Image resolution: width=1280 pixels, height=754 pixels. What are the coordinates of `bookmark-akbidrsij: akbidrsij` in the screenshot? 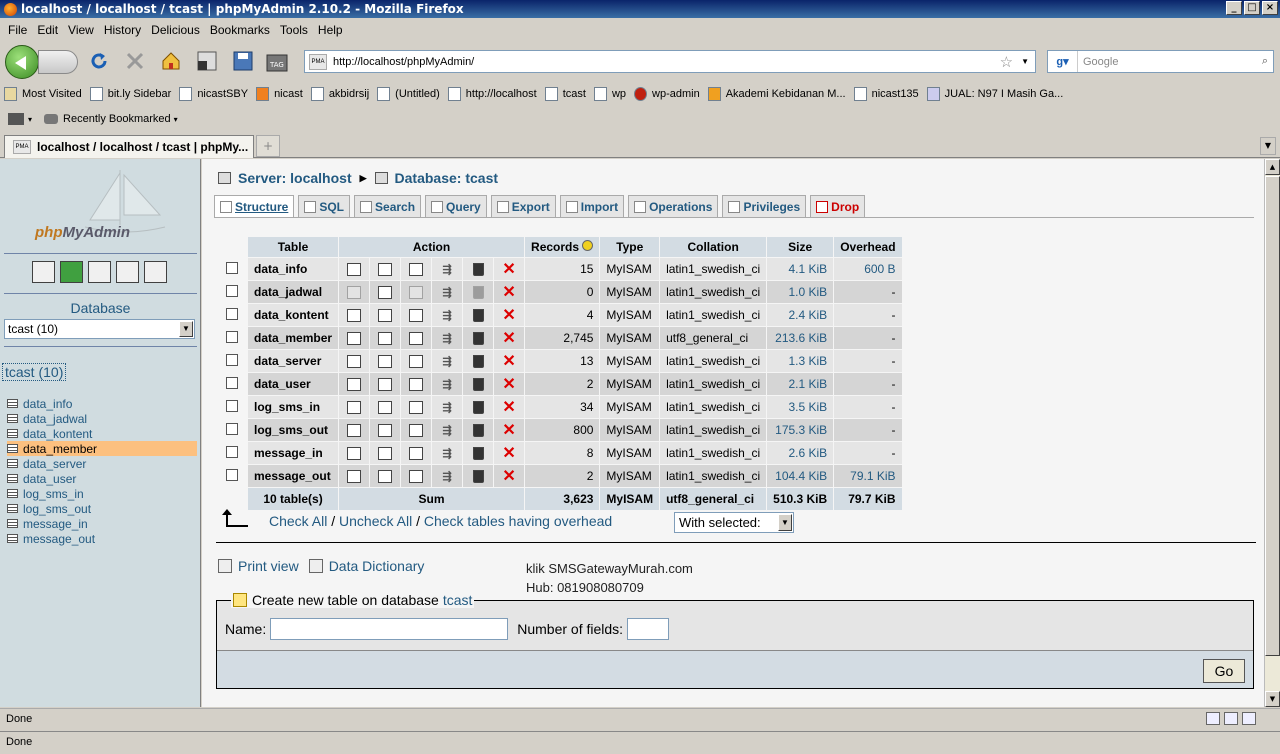 It's located at (339, 94).